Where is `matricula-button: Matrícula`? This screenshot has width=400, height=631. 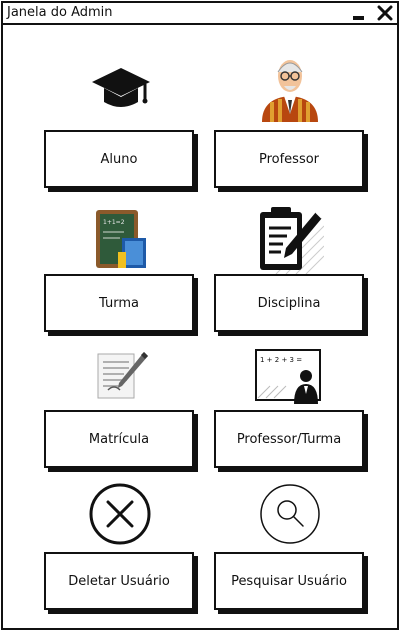
matricula-button: Matrícula is located at coordinates (119, 439).